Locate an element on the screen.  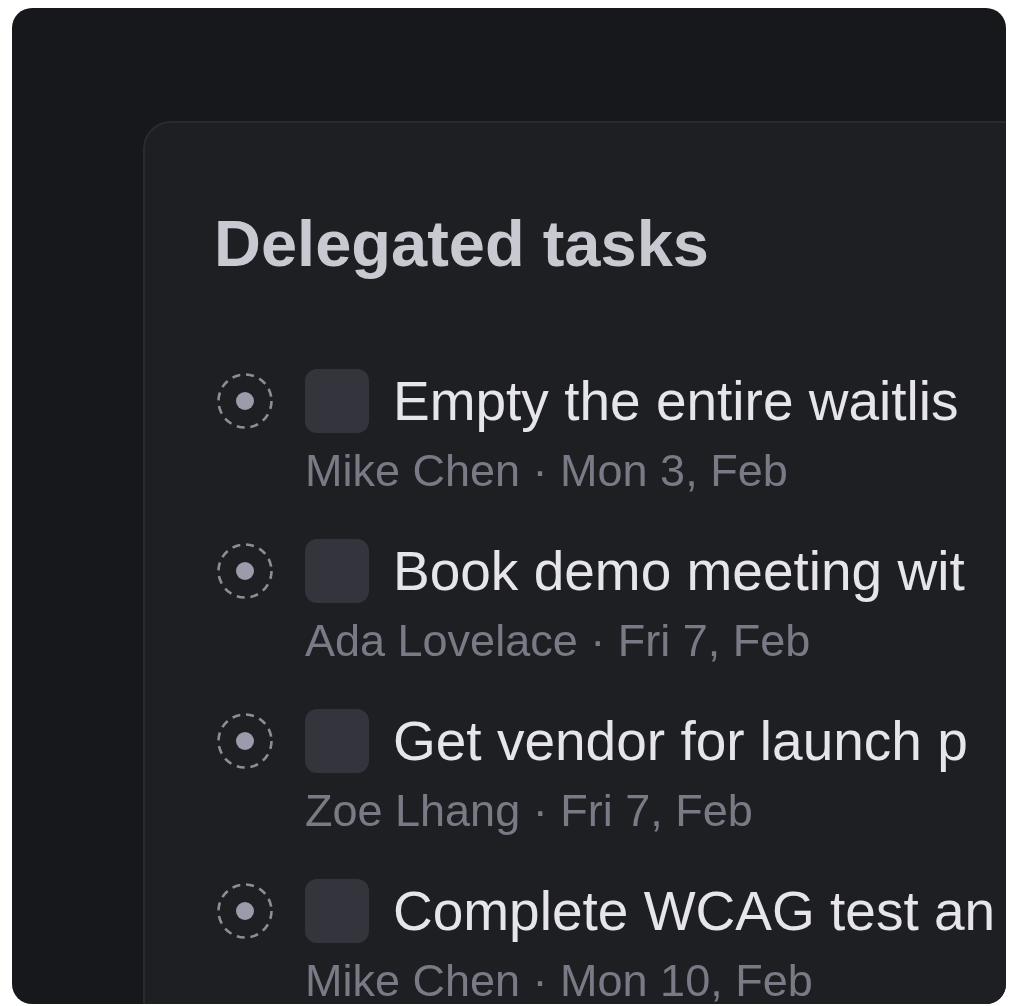
task-meta: Mike Chen · Mon 10, Feb is located at coordinates (559, 981).